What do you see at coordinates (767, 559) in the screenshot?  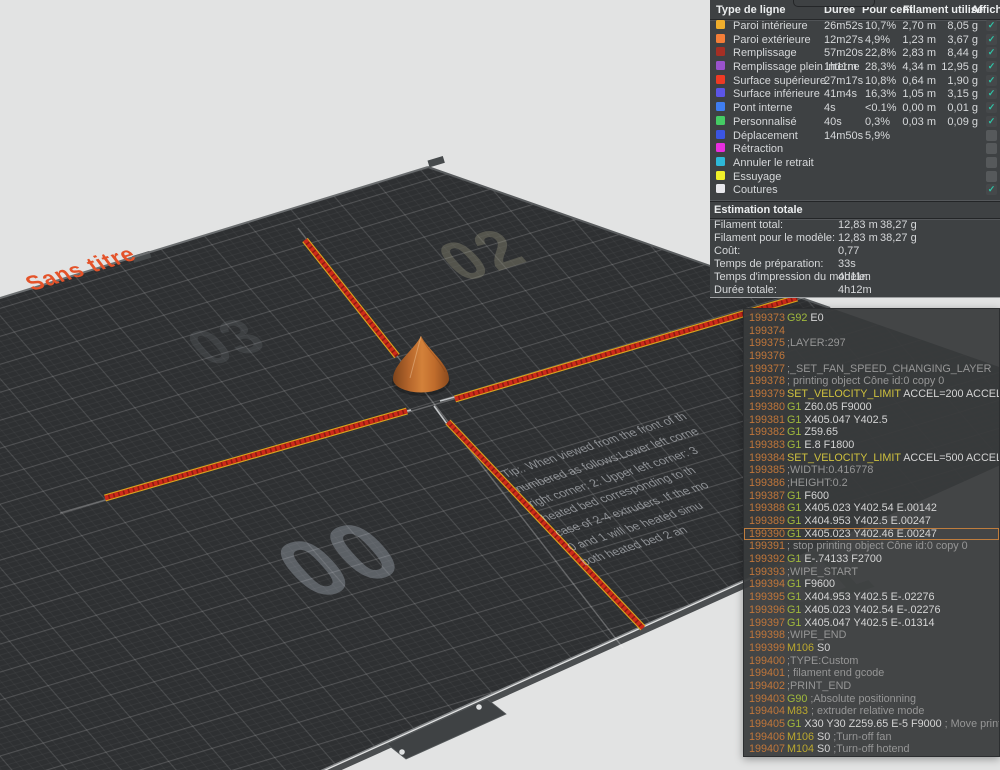 I see `gcode-line-number: 199392` at bounding box center [767, 559].